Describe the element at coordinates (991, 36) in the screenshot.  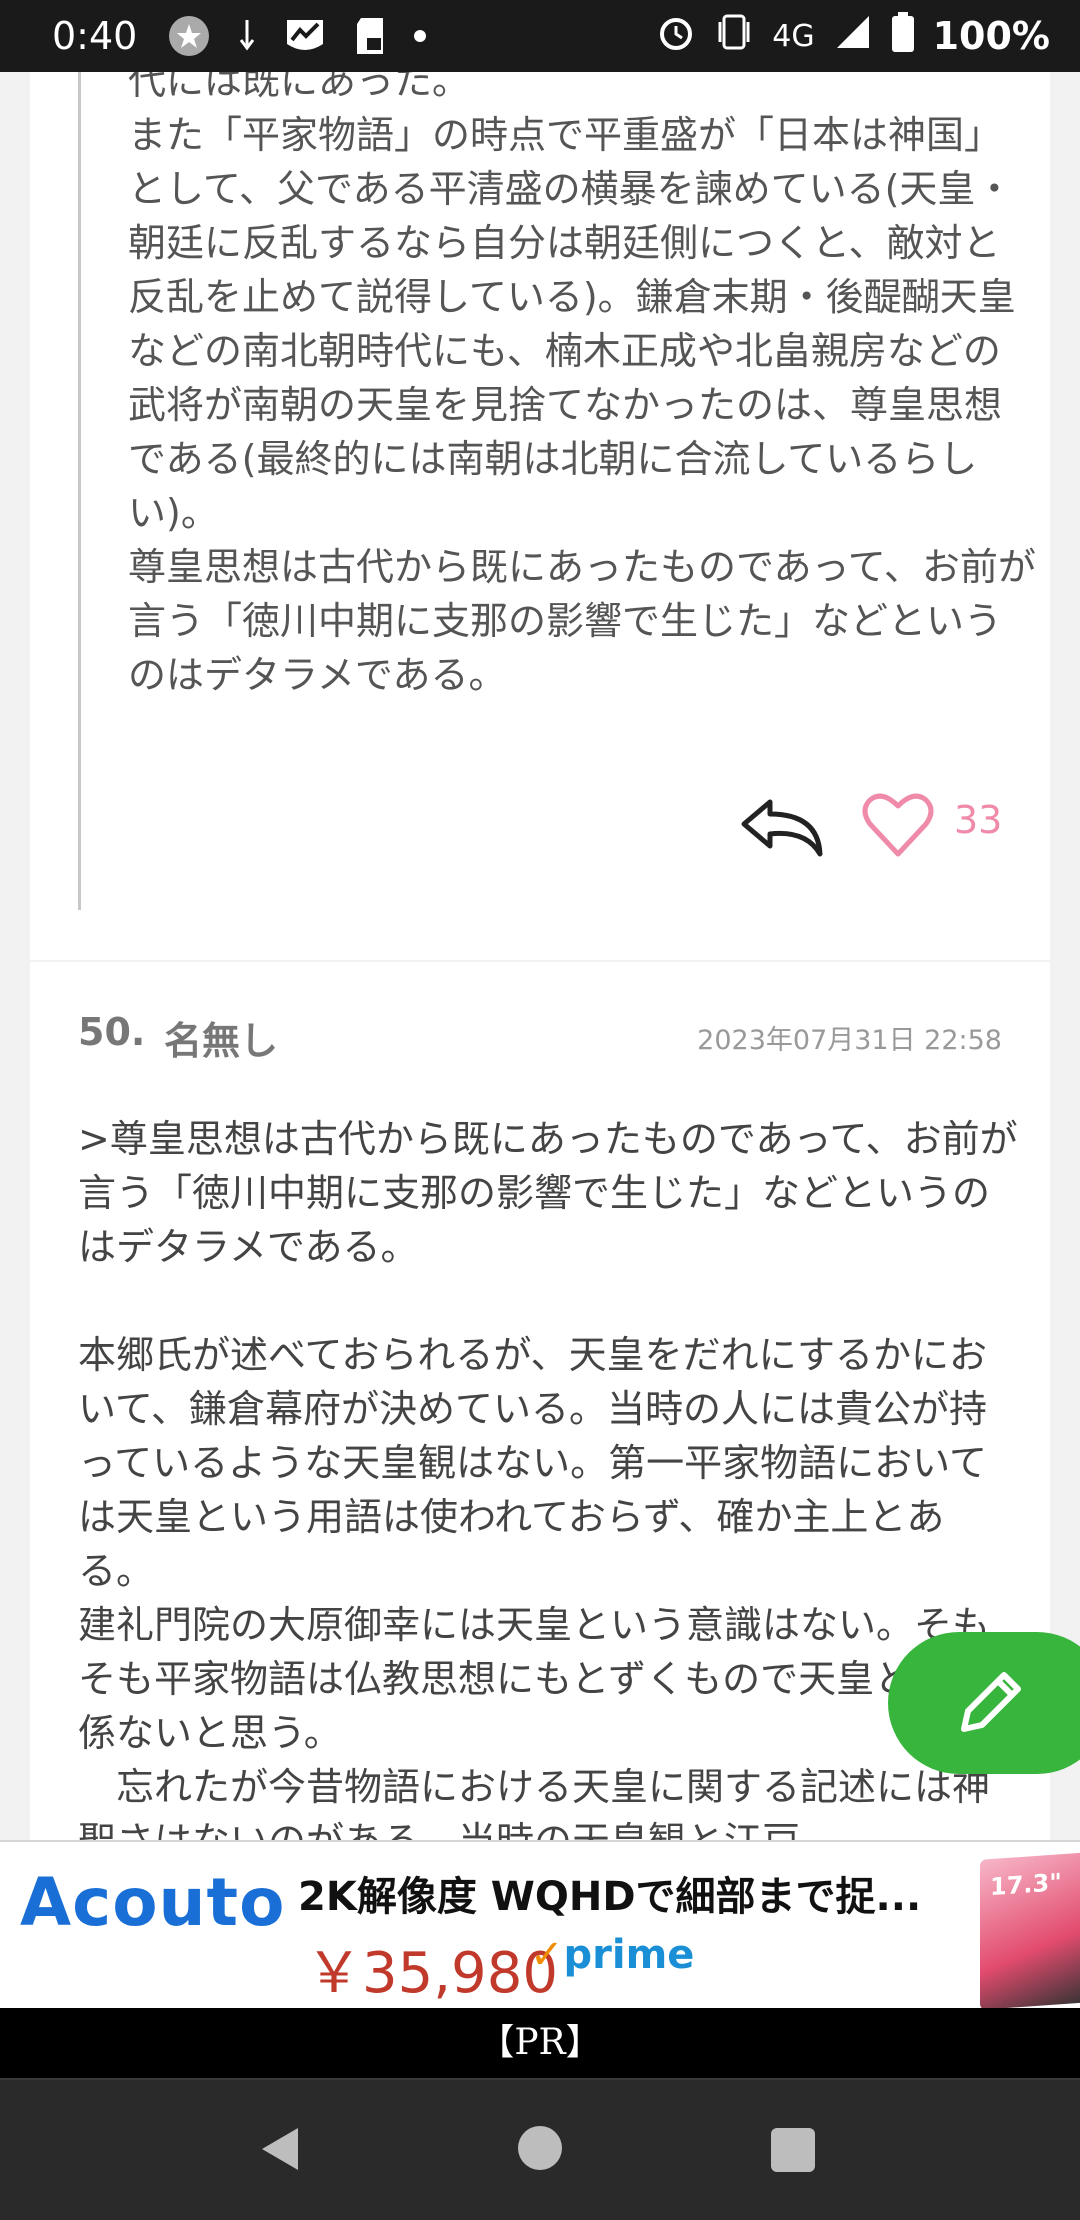
I see `battery-level: 100%` at that location.